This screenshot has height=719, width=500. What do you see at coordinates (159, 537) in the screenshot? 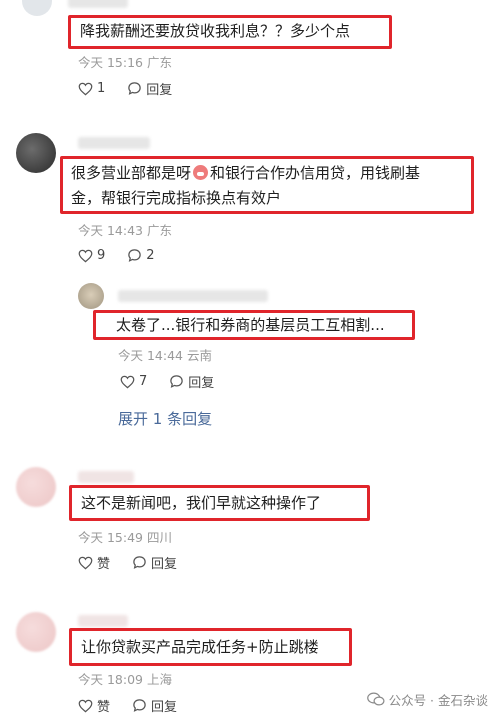
I see `comment-location: 四川` at bounding box center [159, 537].